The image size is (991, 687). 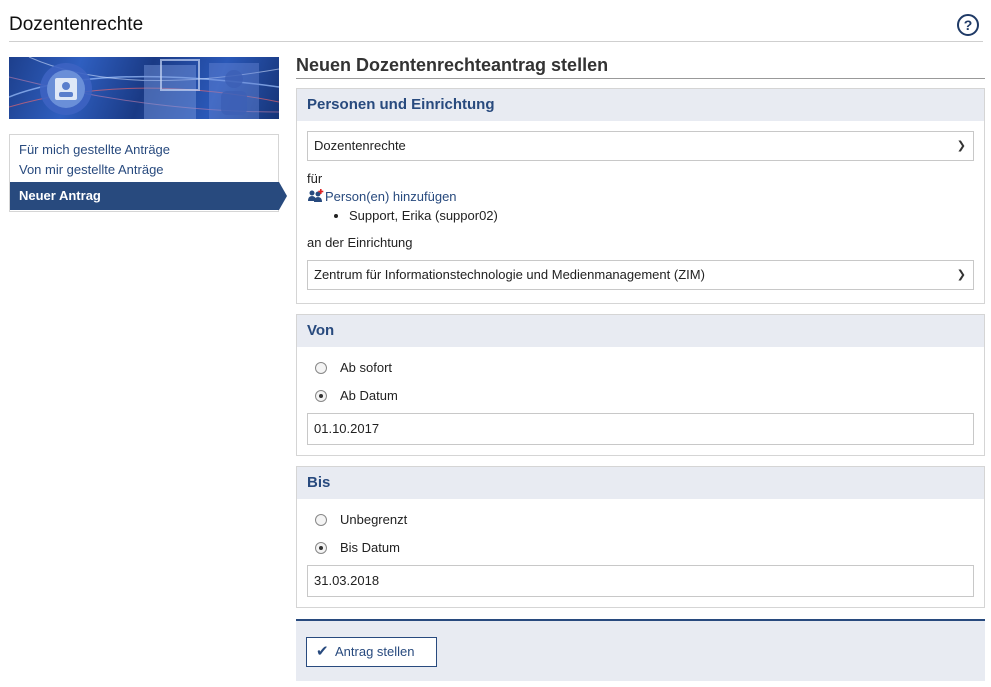 What do you see at coordinates (496, 21) in the screenshot?
I see `page-header: Dozentenrechte ?` at bounding box center [496, 21].